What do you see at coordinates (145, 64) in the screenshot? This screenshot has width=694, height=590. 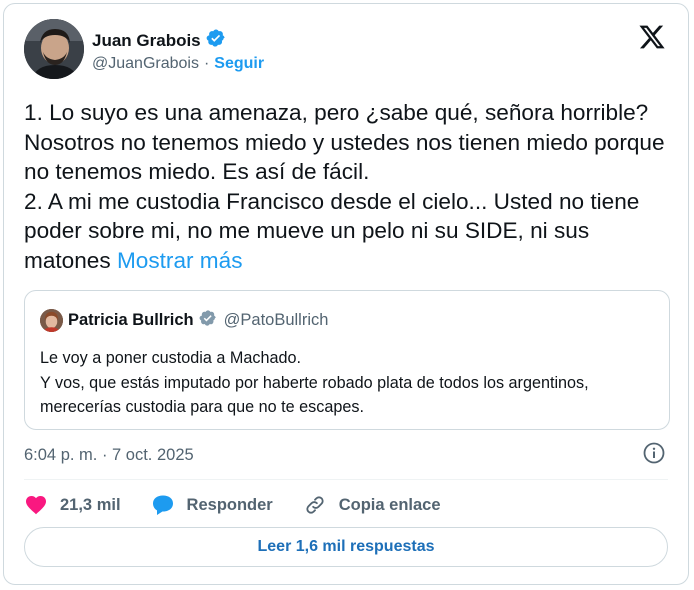 I see `author-handle: @JuanGrabois` at bounding box center [145, 64].